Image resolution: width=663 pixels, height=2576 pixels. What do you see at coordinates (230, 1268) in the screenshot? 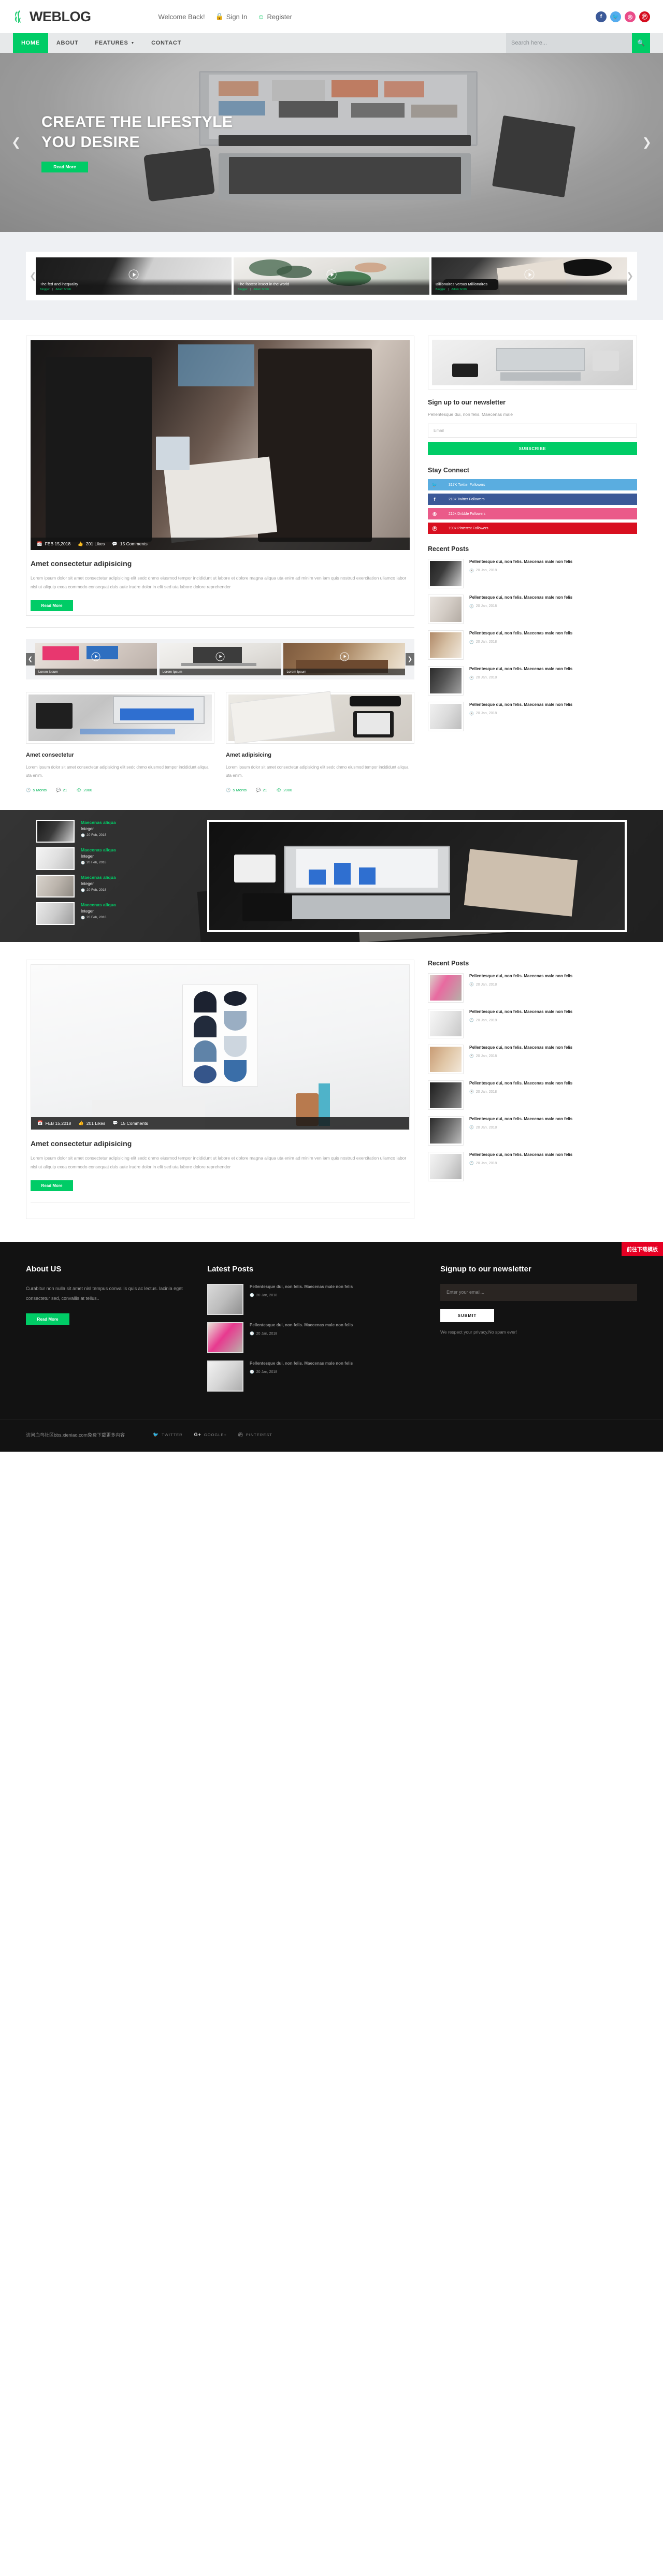
I see `footer-latest-title: Latest Posts` at bounding box center [230, 1268].